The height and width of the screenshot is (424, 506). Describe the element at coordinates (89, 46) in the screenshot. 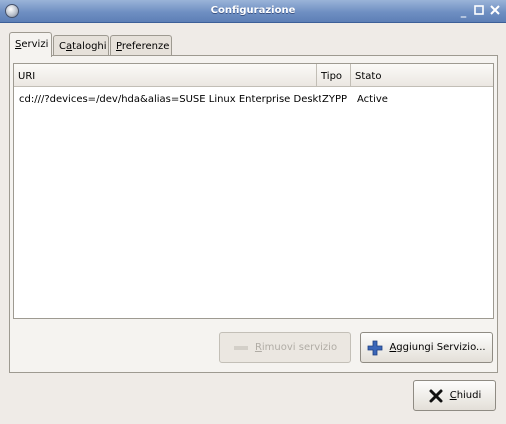

I see `tab-cataloghi-label: taloghi` at that location.